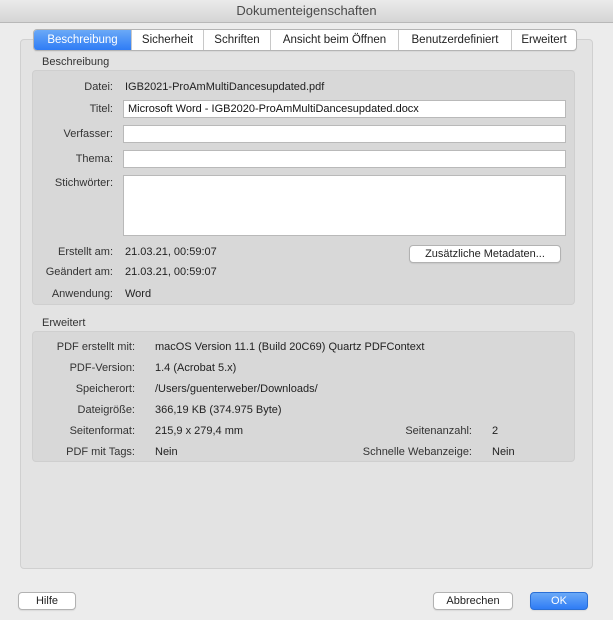  Describe the element at coordinates (473, 601) in the screenshot. I see `cancel-button: Abbrechen` at that location.